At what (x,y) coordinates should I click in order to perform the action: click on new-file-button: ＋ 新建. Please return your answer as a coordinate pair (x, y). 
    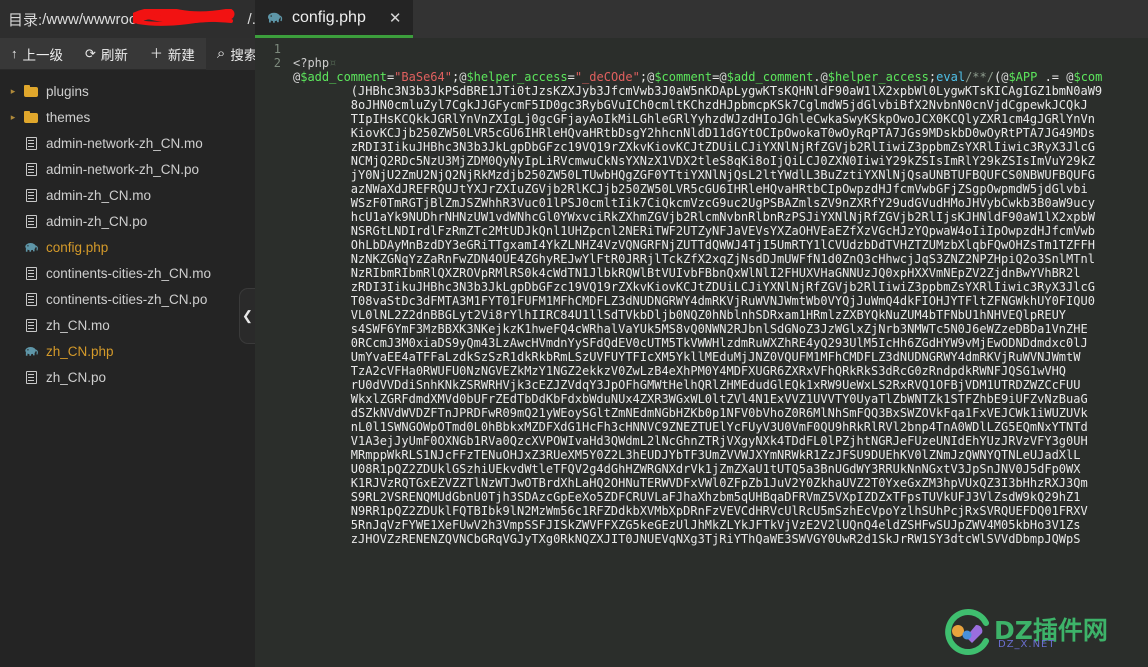
    Looking at the image, I should click on (172, 54).